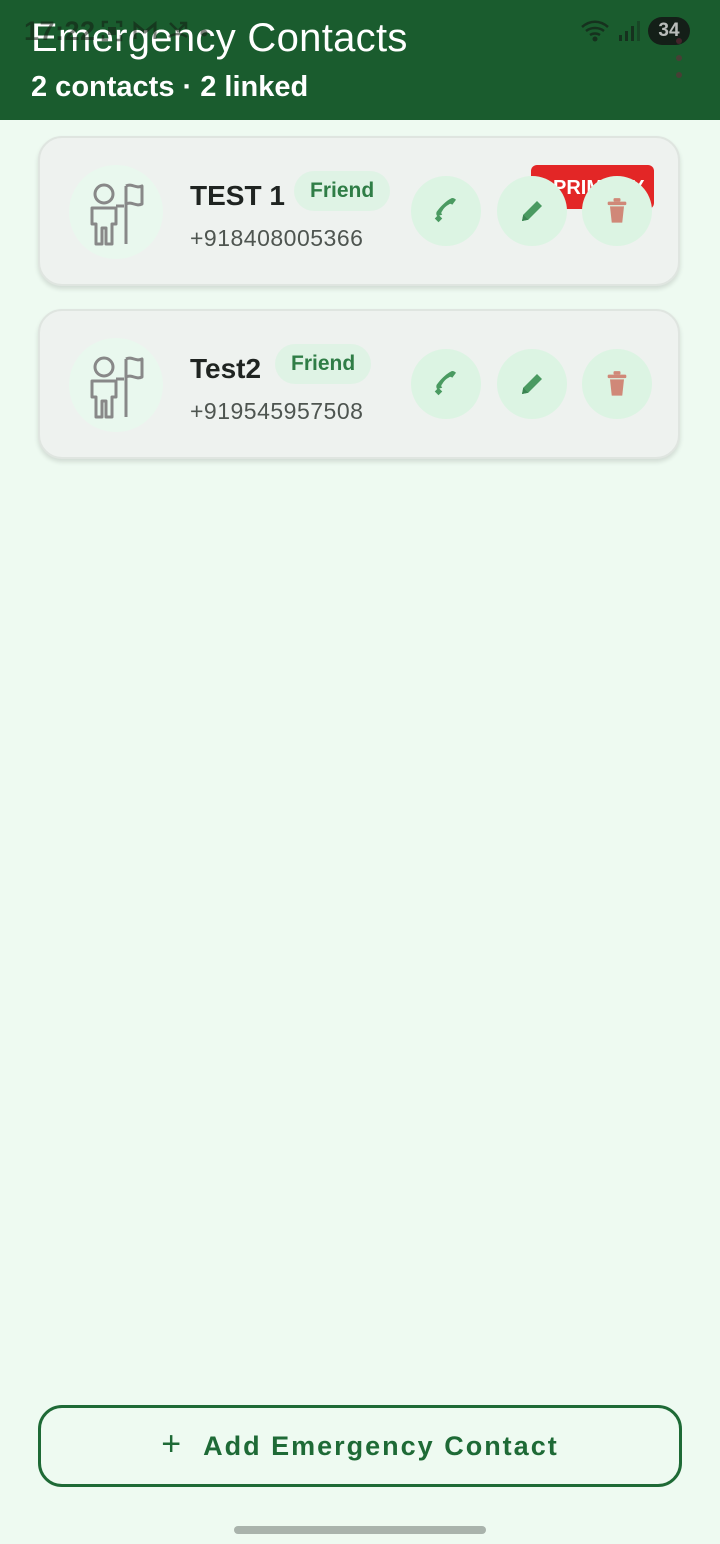 The image size is (720, 1544). I want to click on status-bar: 17:22 34, so click(360, 30).